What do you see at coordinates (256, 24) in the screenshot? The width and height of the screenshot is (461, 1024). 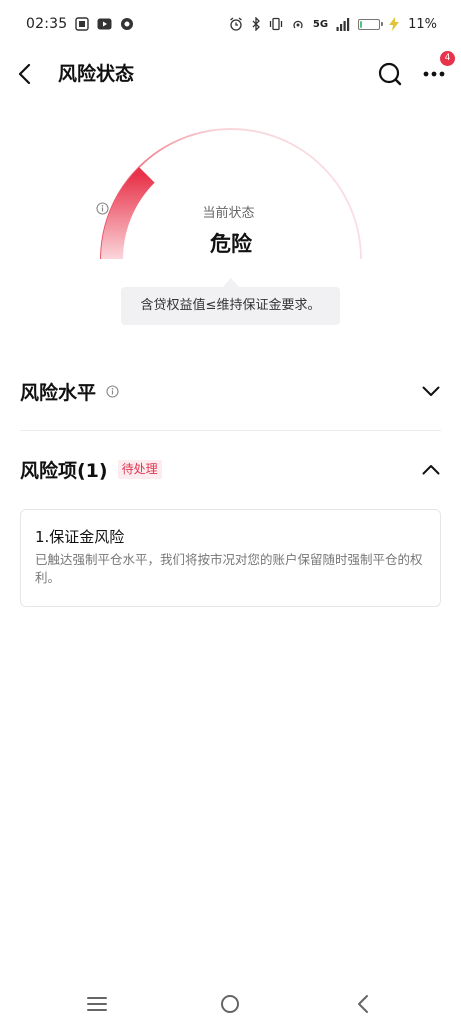 I see `bluetooth-icon` at bounding box center [256, 24].